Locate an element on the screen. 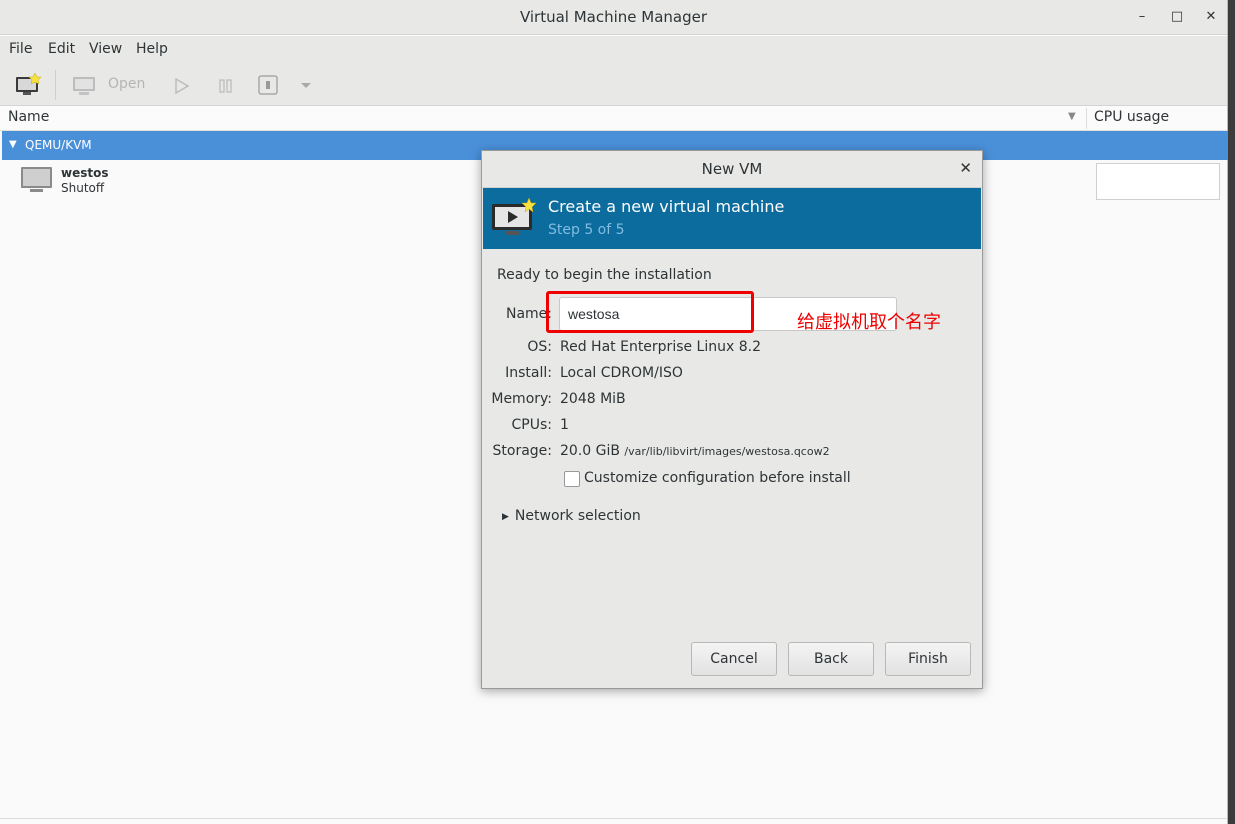 Image resolution: width=1235 pixels, height=824 pixels. open-button: Open is located at coordinates (126, 84).